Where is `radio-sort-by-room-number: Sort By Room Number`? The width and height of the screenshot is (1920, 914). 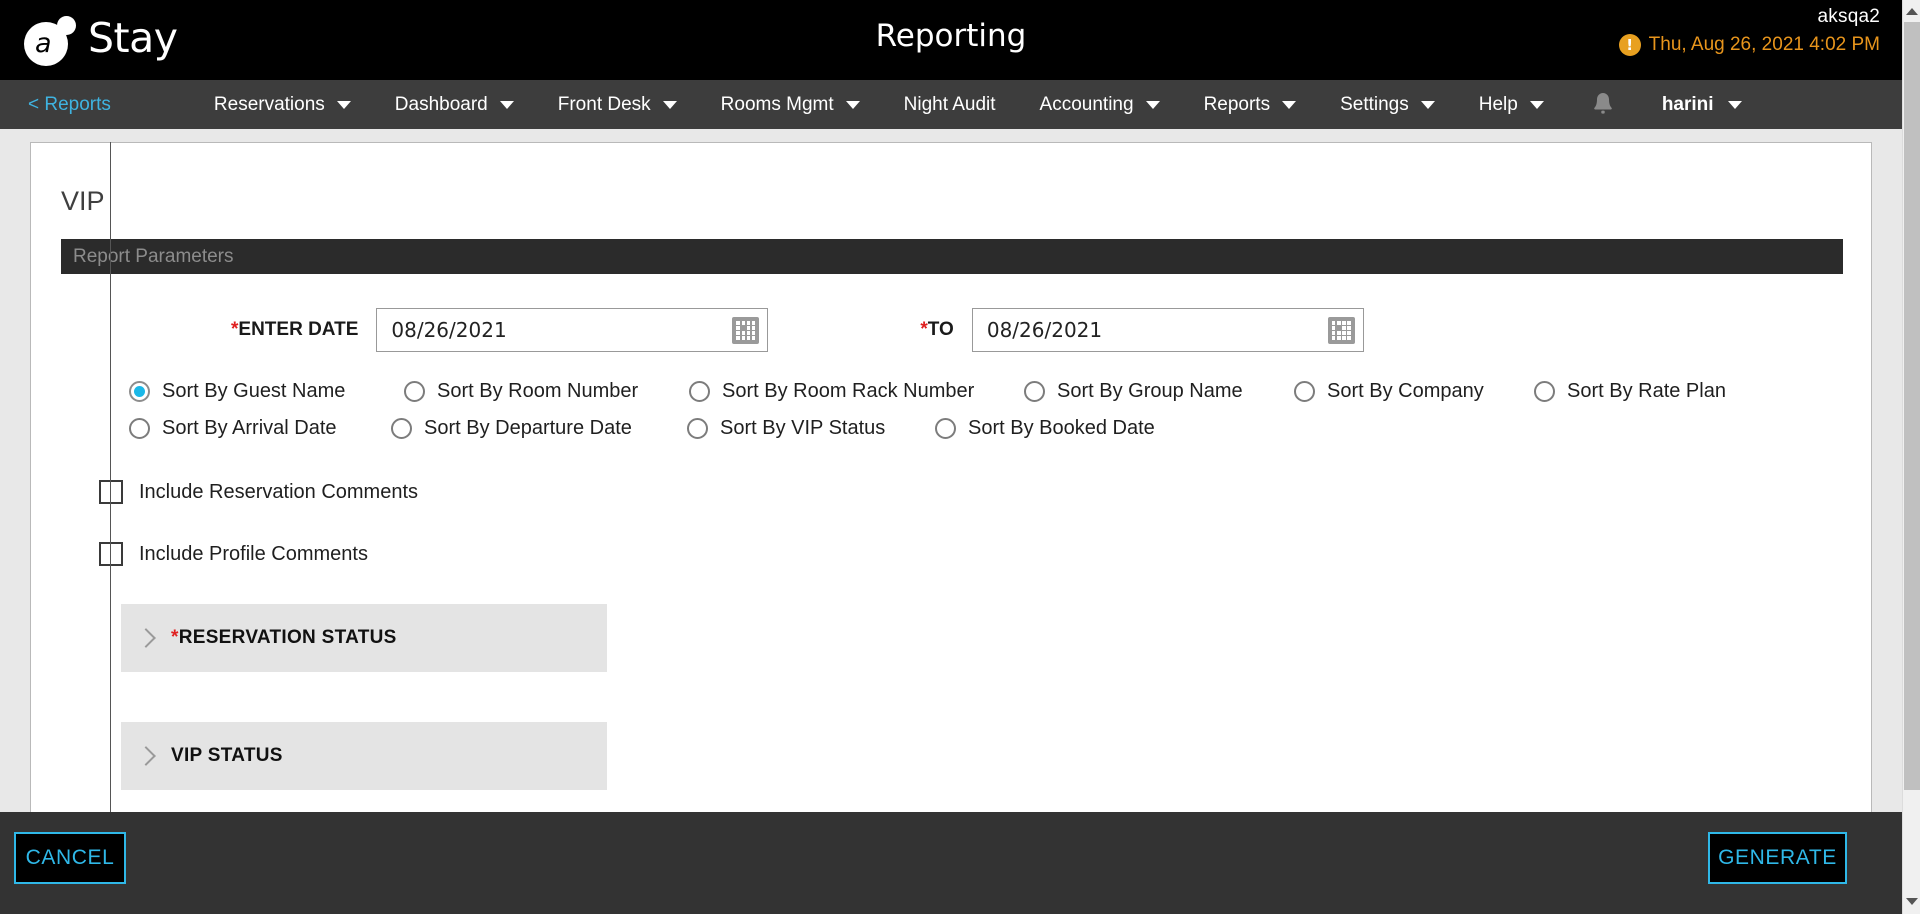 radio-sort-by-room-number: Sort By Room Number is located at coordinates (546, 391).